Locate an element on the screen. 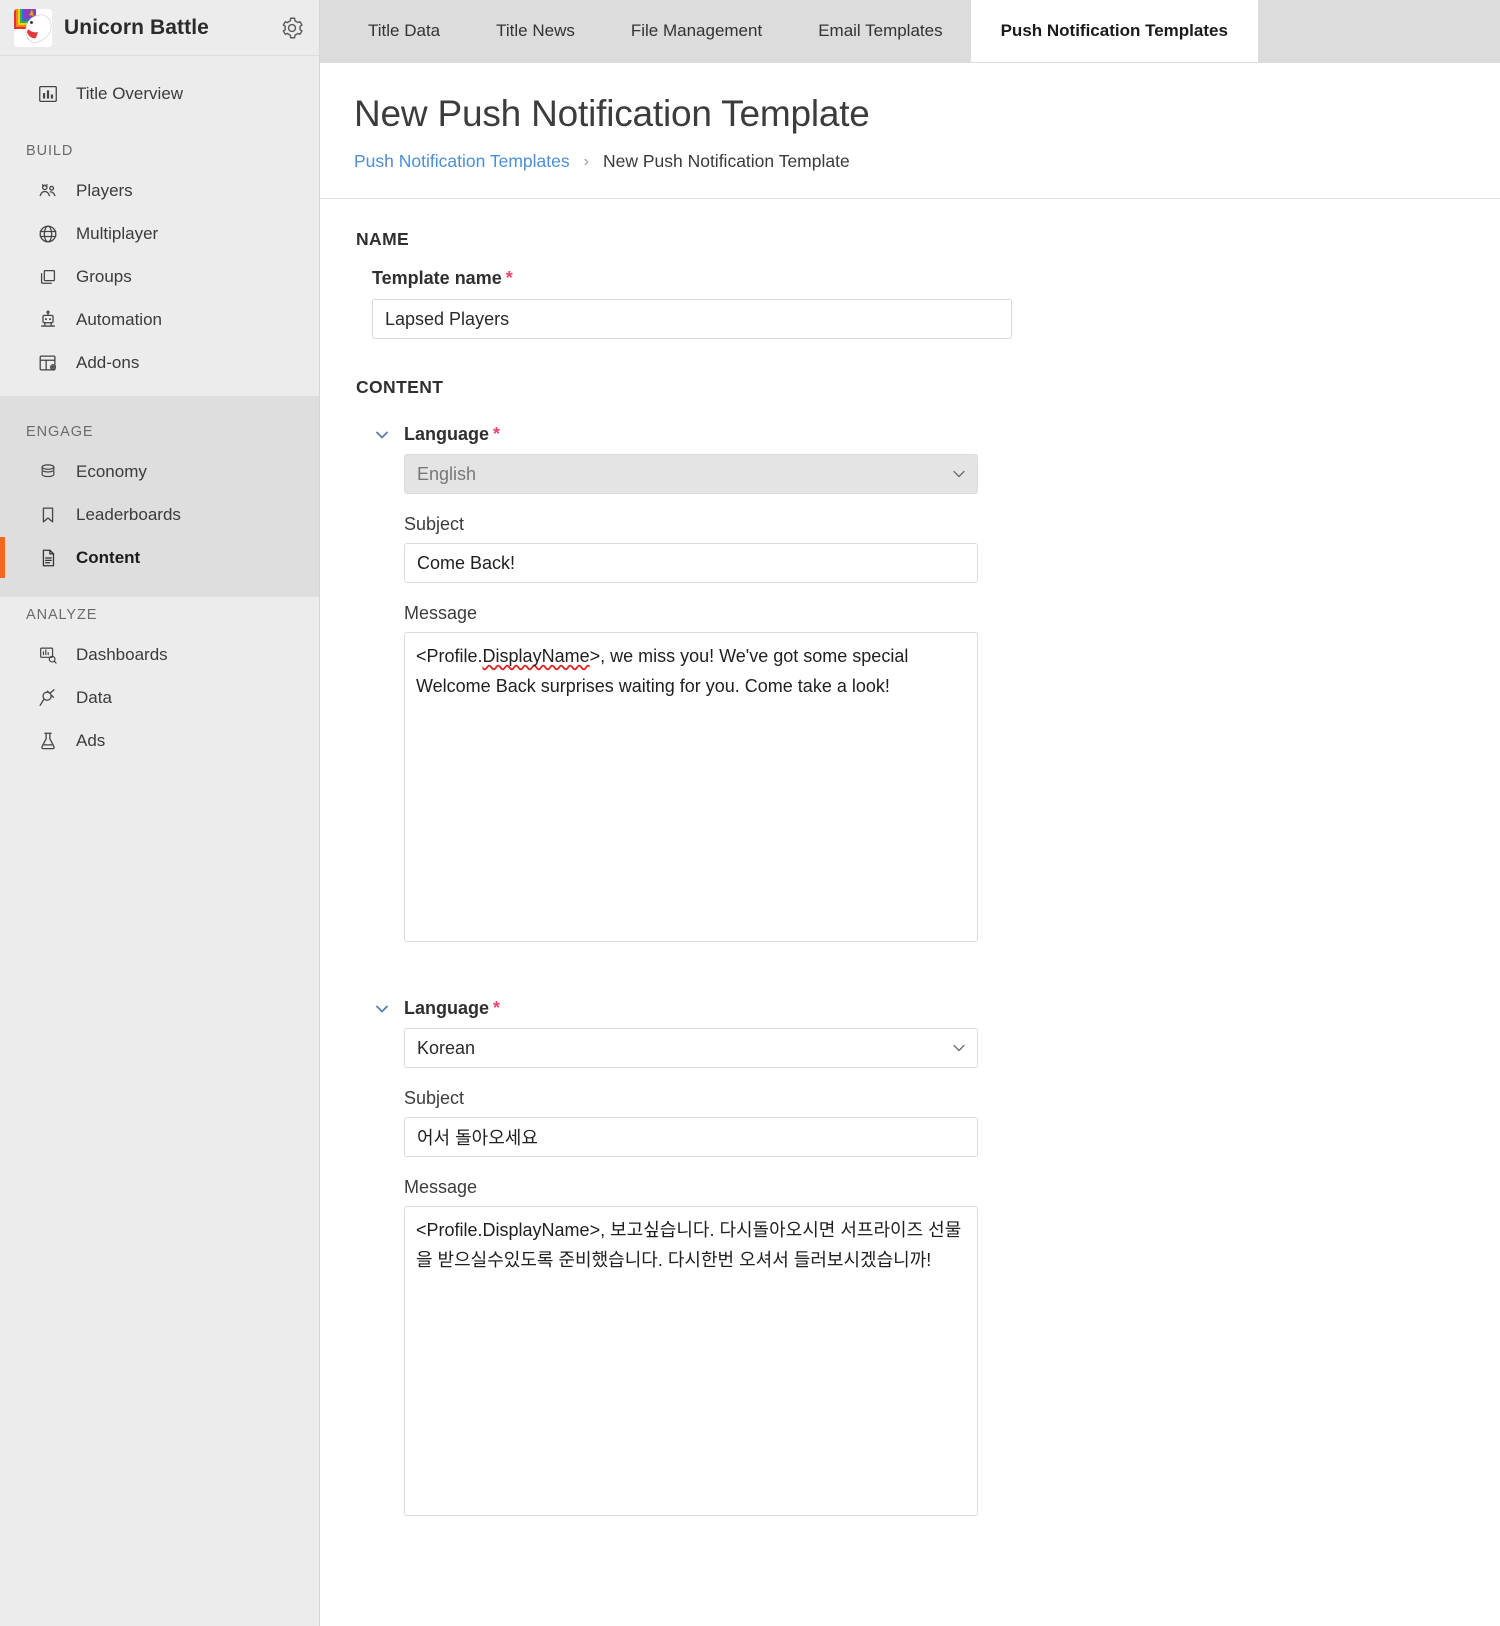 The image size is (1500, 1626). sidebar-item-label: Groups is located at coordinates (104, 276).